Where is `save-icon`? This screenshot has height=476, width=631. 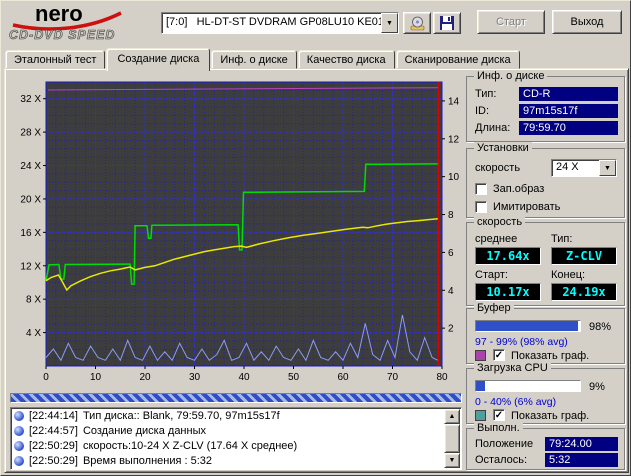
save-icon is located at coordinates (447, 23).